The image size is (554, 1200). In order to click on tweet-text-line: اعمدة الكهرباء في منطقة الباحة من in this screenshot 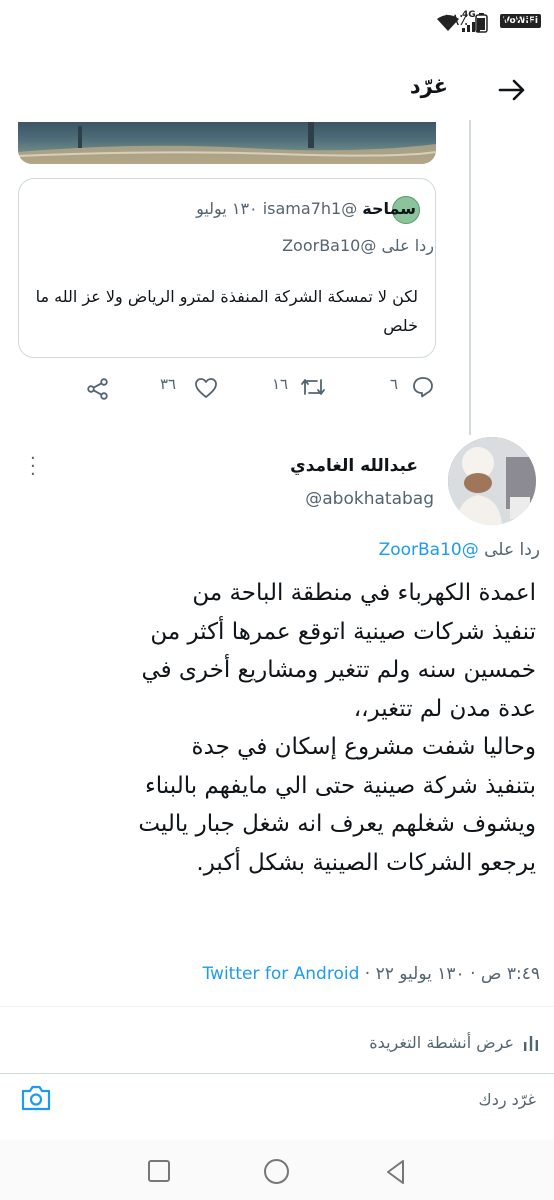, I will do `click(364, 593)`.